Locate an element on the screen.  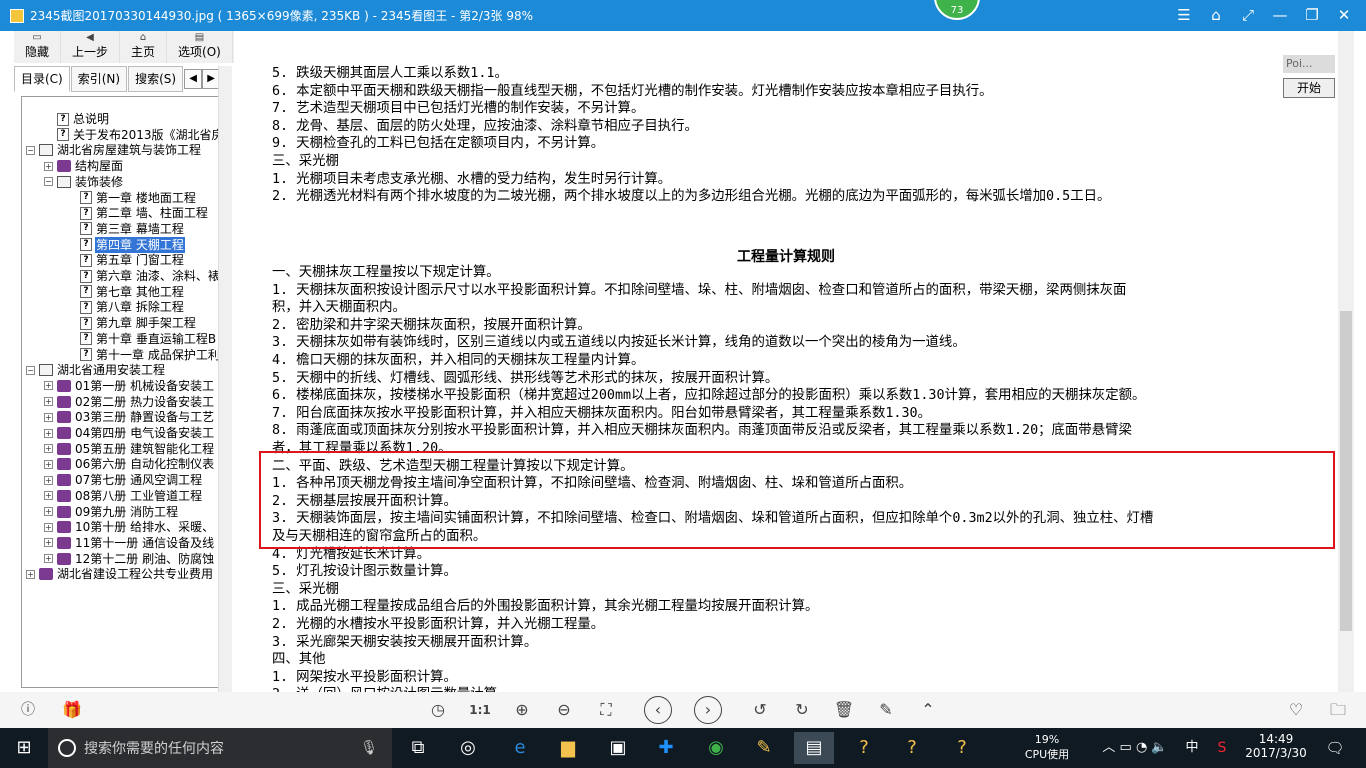
tray-icons: ︿ ▭ ◔ 🔈 is located at coordinates (1135, 748).